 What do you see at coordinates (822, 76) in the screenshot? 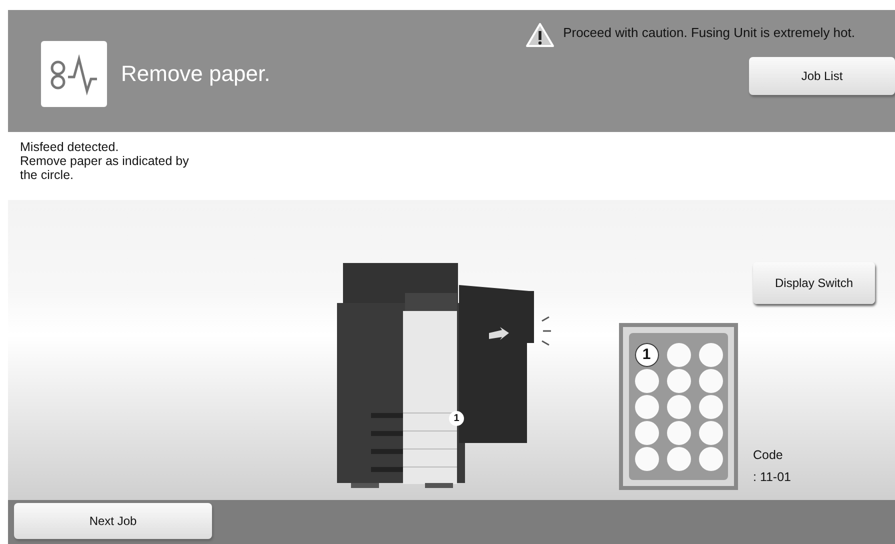
I see `job-list-button: Job List` at bounding box center [822, 76].